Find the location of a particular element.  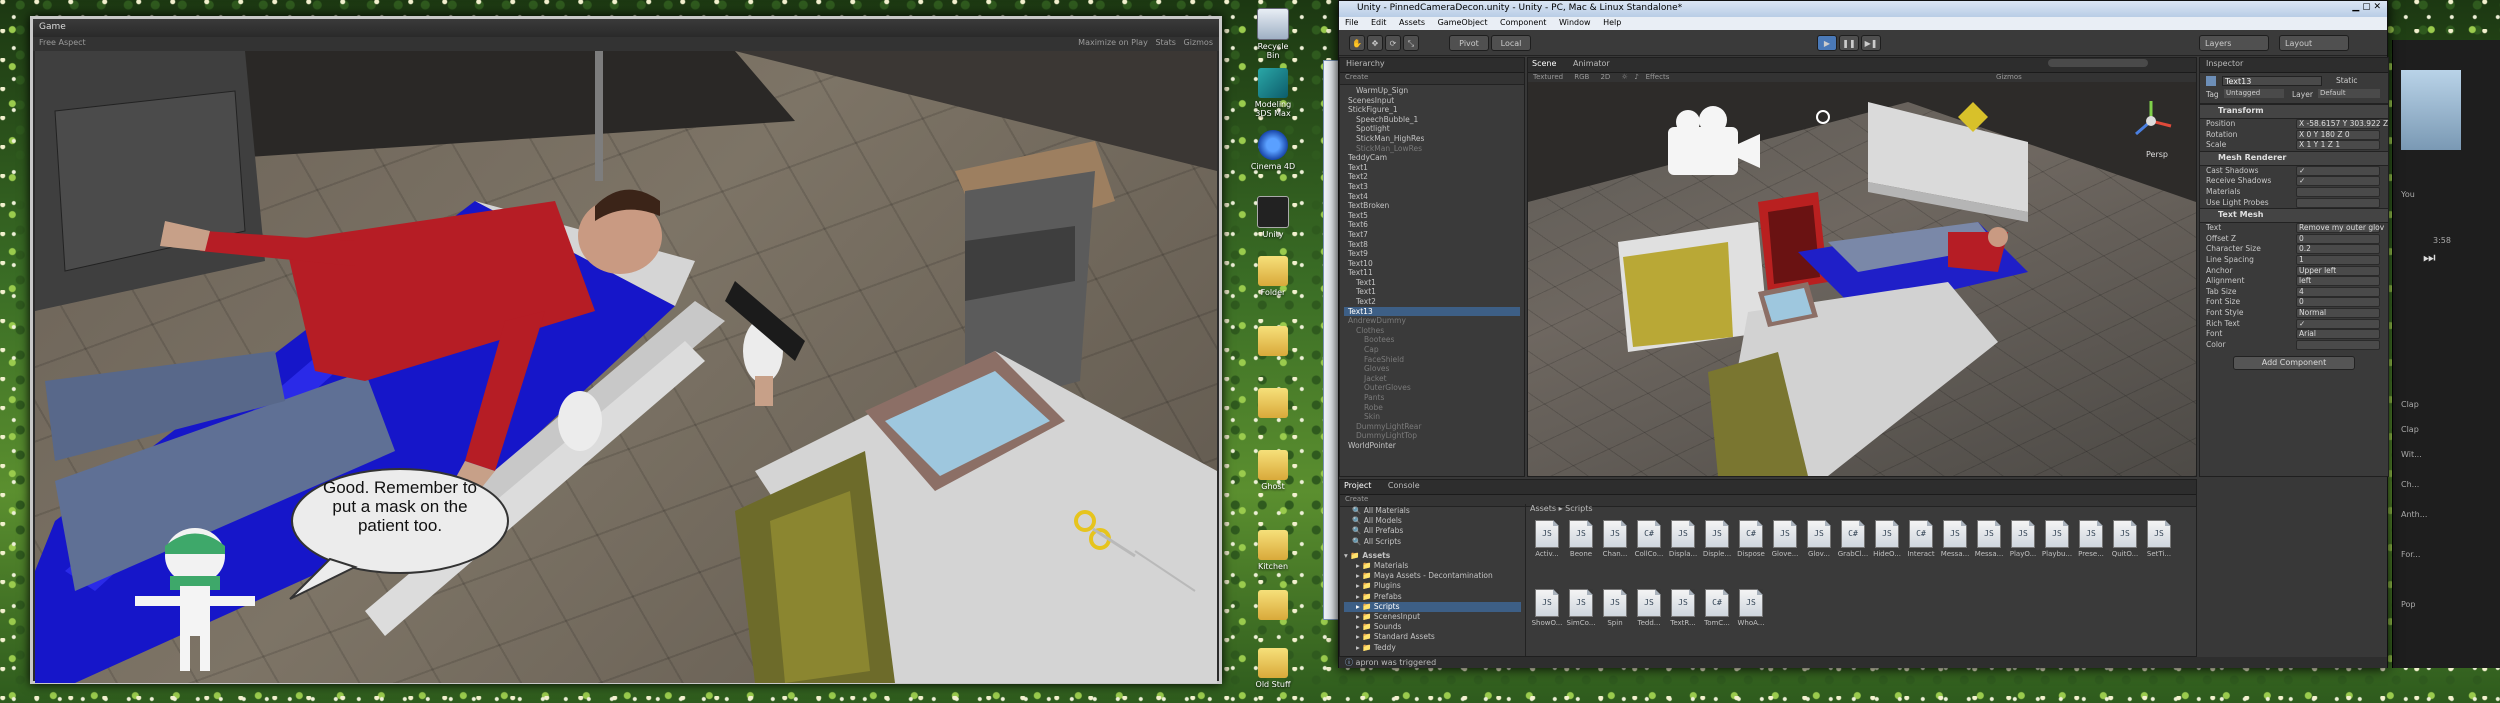

hierarchy-item: Text2 is located at coordinates (1432, 177).